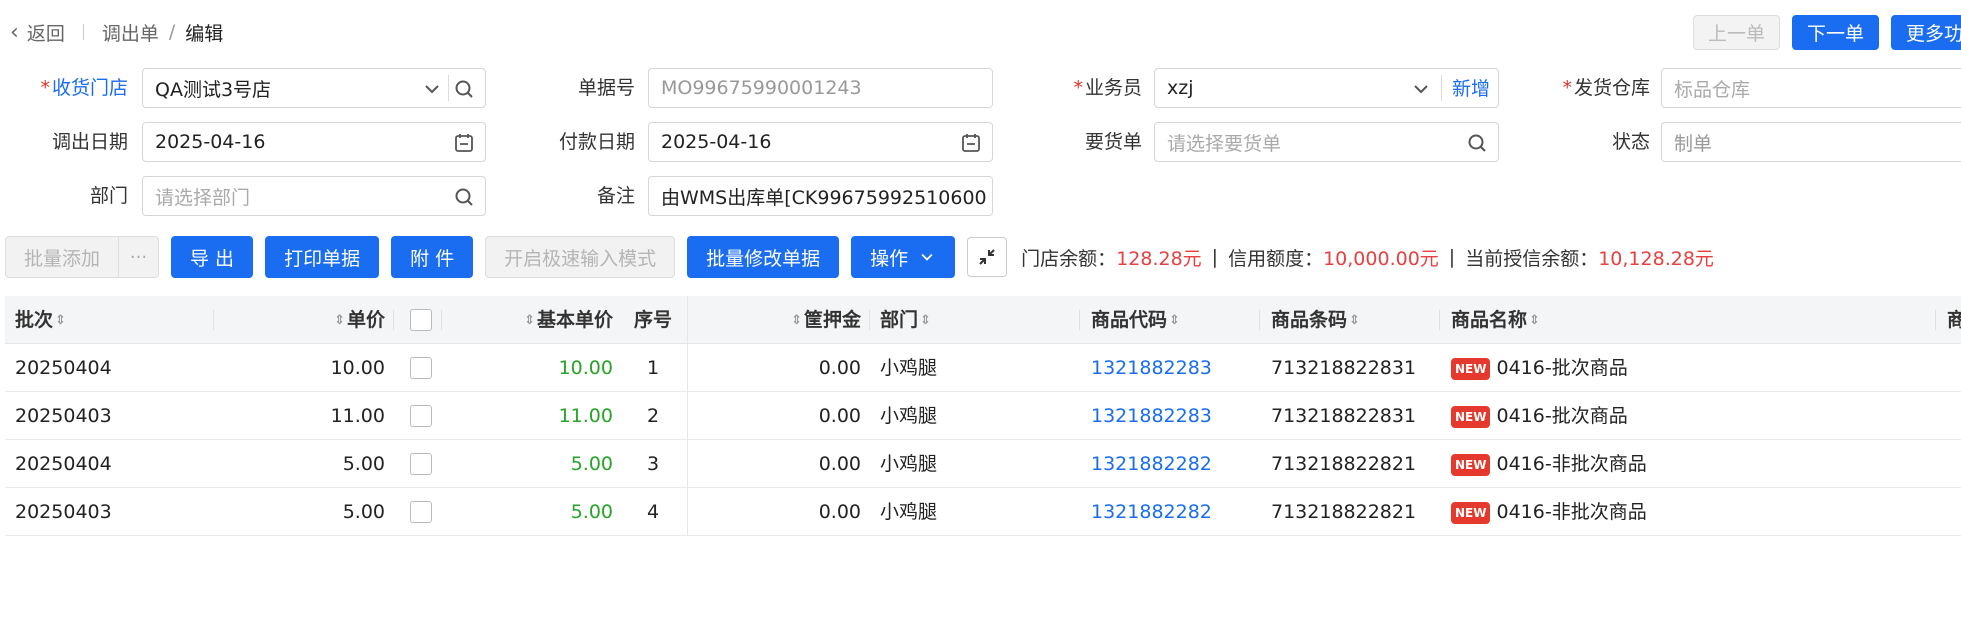 The height and width of the screenshot is (621, 1961). What do you see at coordinates (432, 89) in the screenshot?
I see `chevron-down-icon` at bounding box center [432, 89].